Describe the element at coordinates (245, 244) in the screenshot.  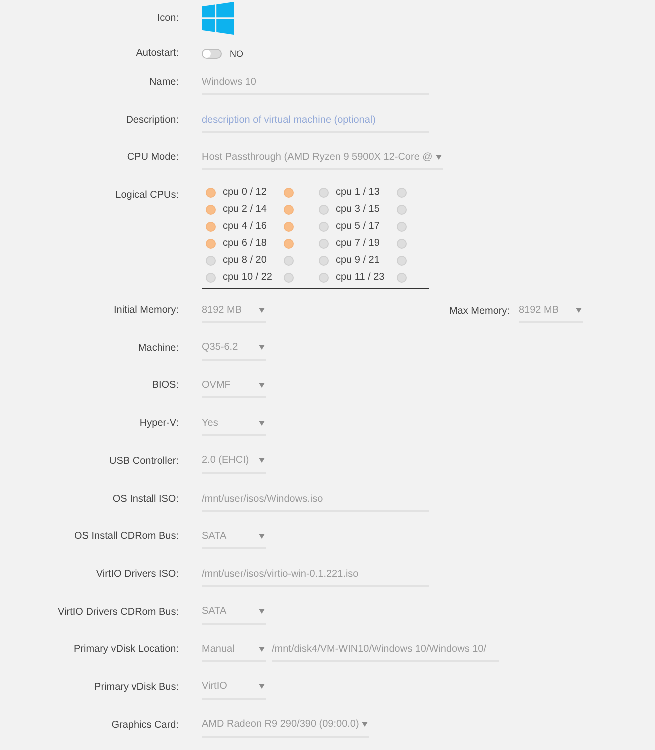
I see `cpu-label: cpu 6 / 18` at that location.